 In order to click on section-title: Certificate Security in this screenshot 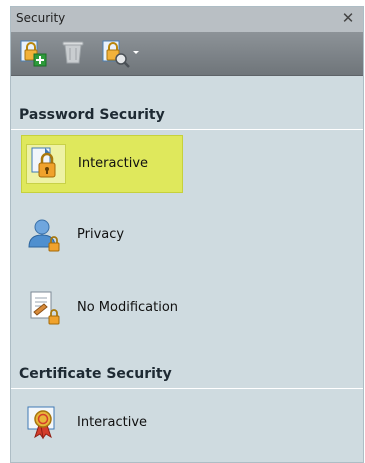, I will do `click(95, 374)`.